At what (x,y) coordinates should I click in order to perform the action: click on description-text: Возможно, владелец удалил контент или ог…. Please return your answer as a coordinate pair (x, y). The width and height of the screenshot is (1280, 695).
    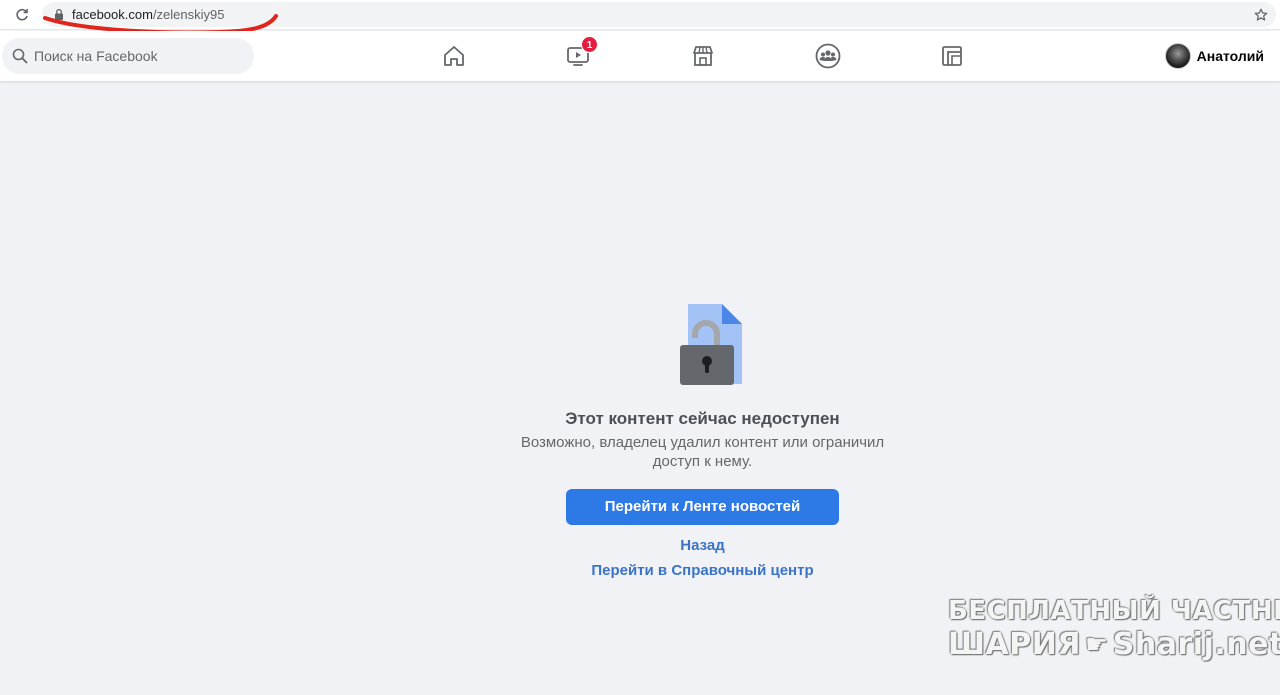
    Looking at the image, I should click on (702, 452).